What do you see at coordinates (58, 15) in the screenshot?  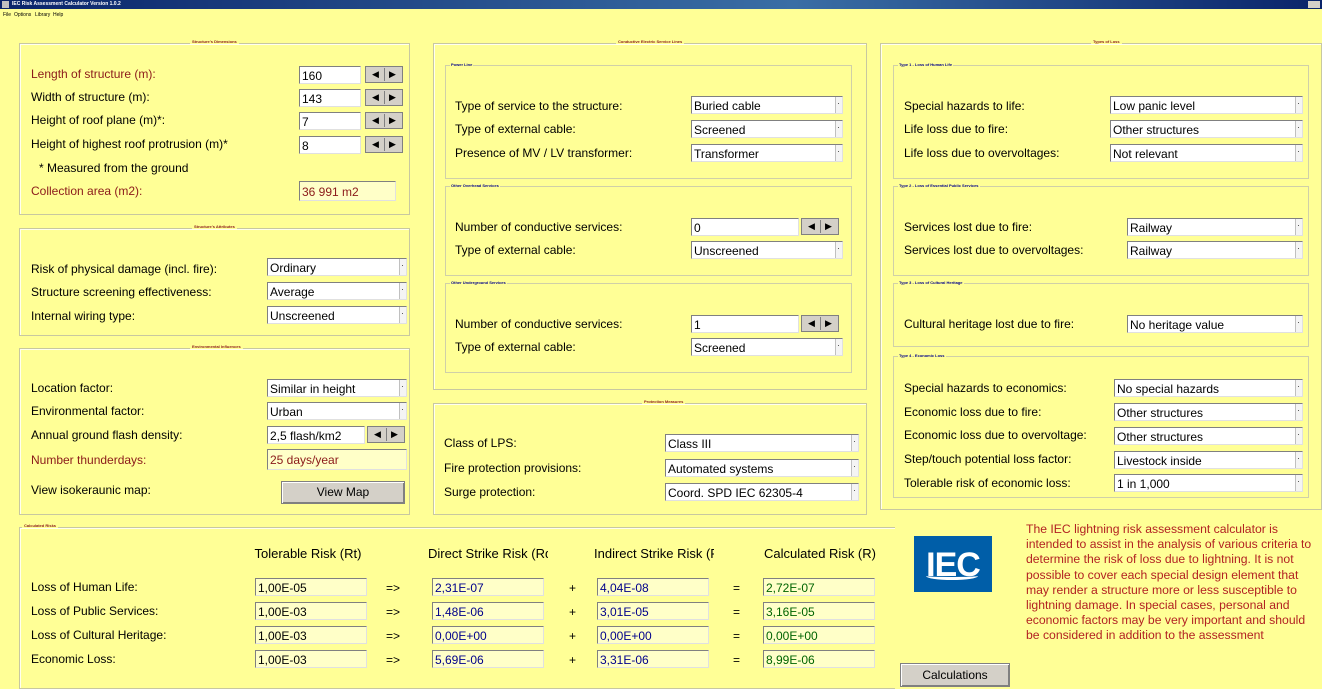 I see `menu-help: Help` at bounding box center [58, 15].